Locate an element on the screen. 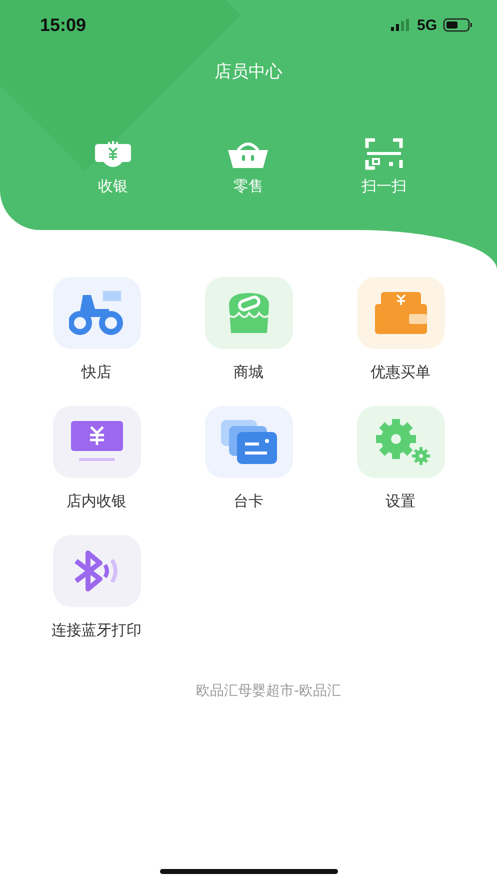 The width and height of the screenshot is (497, 883). signal-icon is located at coordinates (400, 25).